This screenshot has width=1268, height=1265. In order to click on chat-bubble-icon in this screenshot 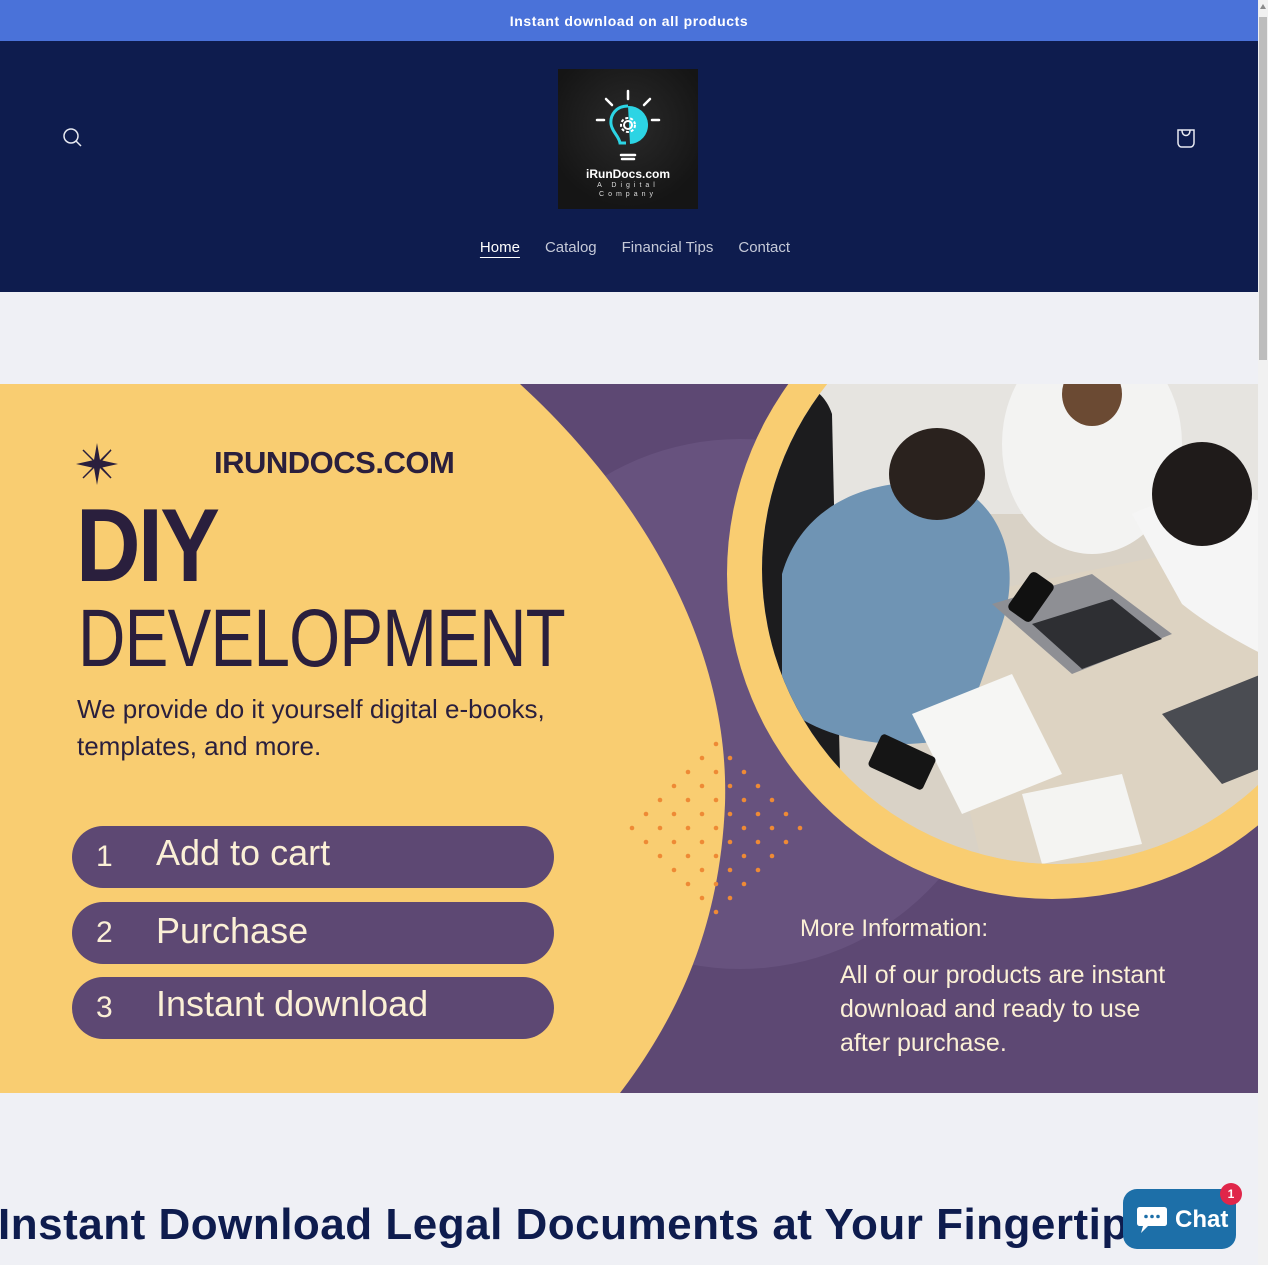, I will do `click(1152, 1220)`.